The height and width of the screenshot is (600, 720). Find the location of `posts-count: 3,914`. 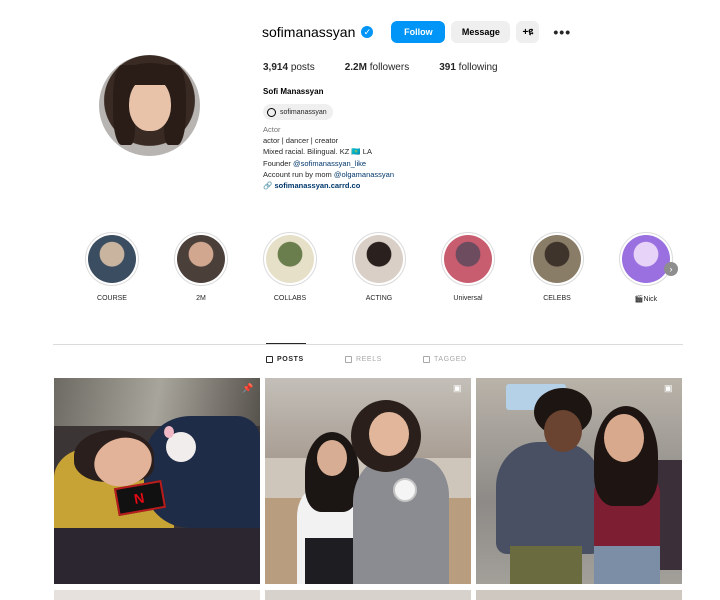

posts-count: 3,914 is located at coordinates (276, 67).